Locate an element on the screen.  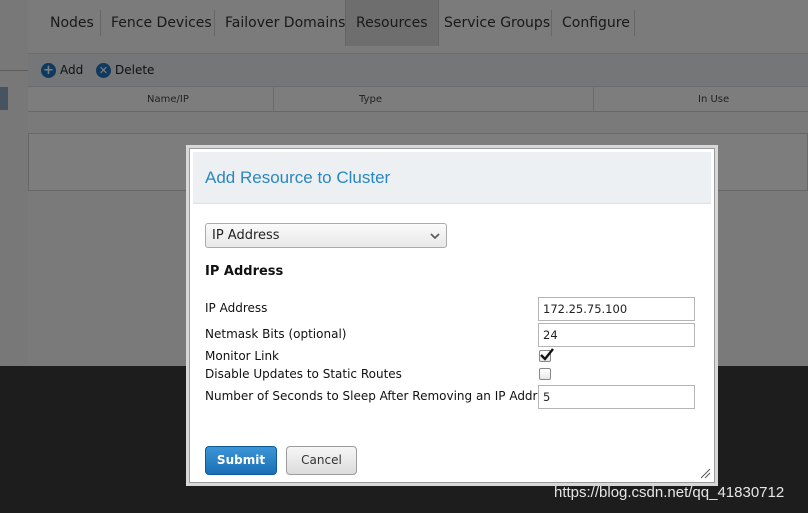
watermark-text: https://blog.csdn.net/qq_41830712 is located at coordinates (669, 492).